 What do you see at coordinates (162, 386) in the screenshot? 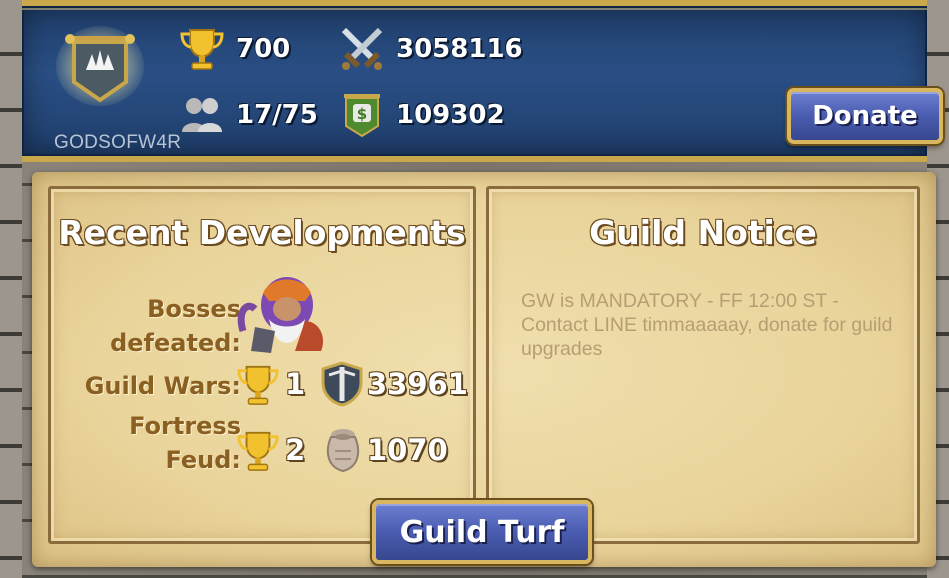
I see `guild-wars-label: Guild Wars:` at bounding box center [162, 386].